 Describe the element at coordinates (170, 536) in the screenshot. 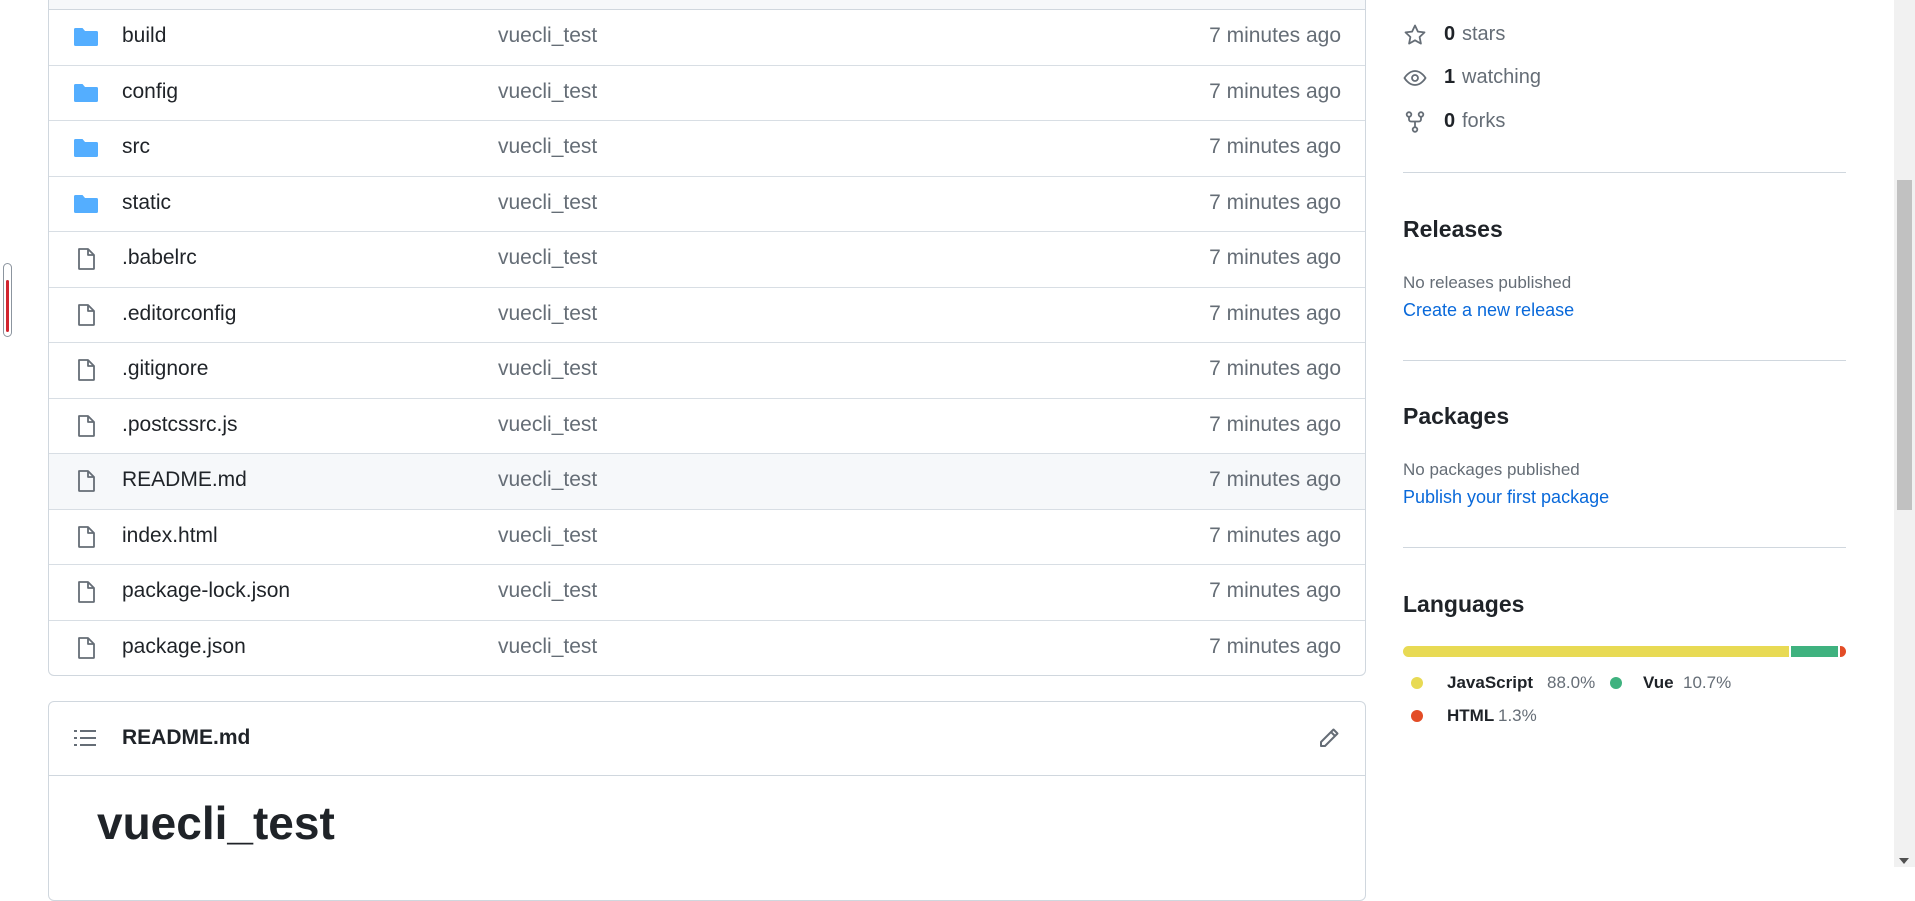

I see `file-name-link: index.html` at that location.